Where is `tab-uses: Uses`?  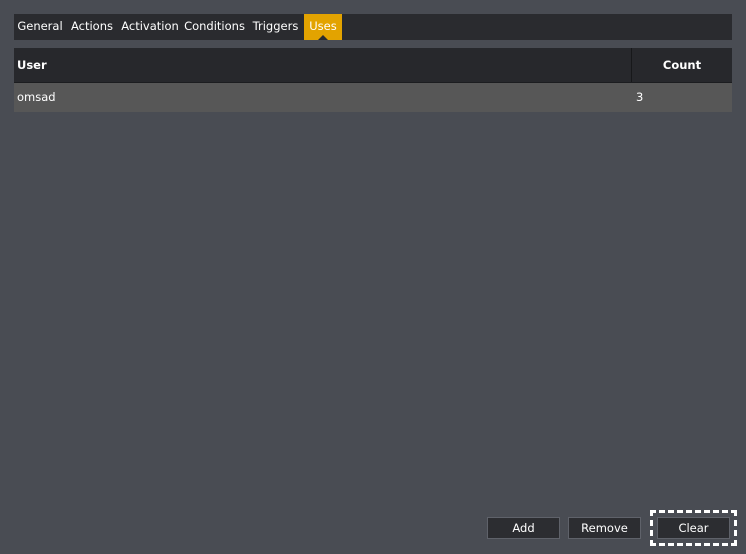 tab-uses: Uses is located at coordinates (323, 27).